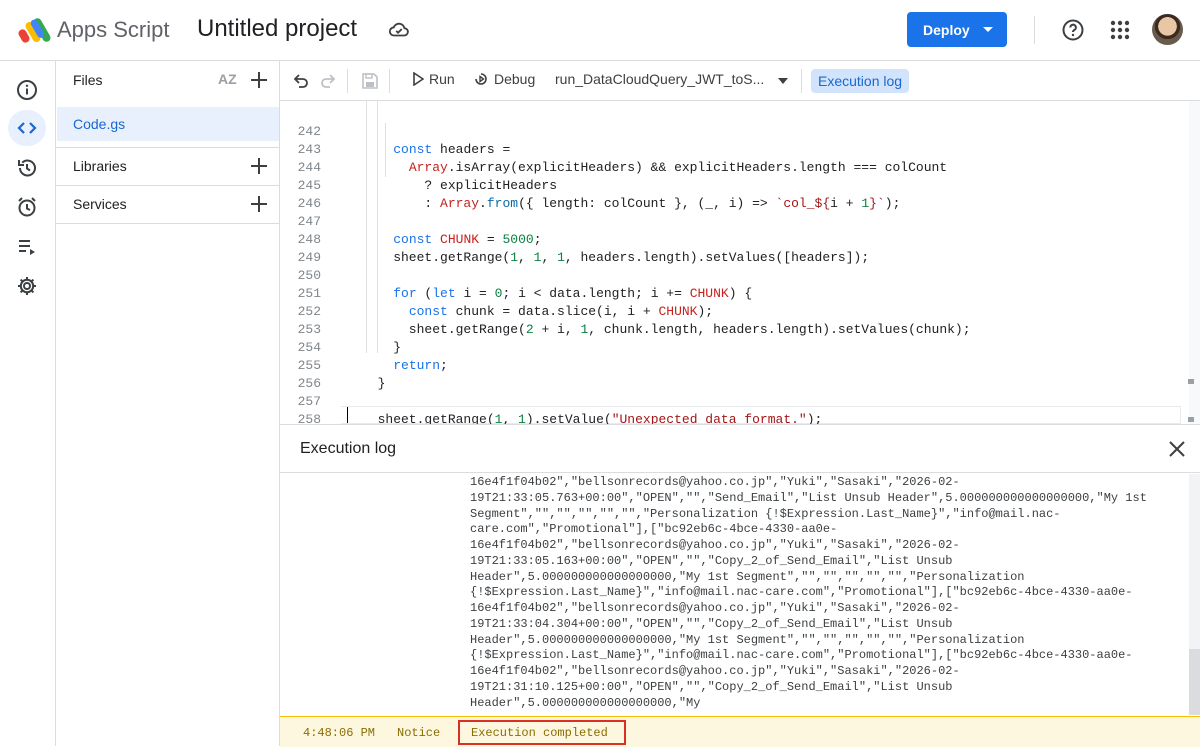  What do you see at coordinates (1073, 30) in the screenshot?
I see `help-icon` at bounding box center [1073, 30].